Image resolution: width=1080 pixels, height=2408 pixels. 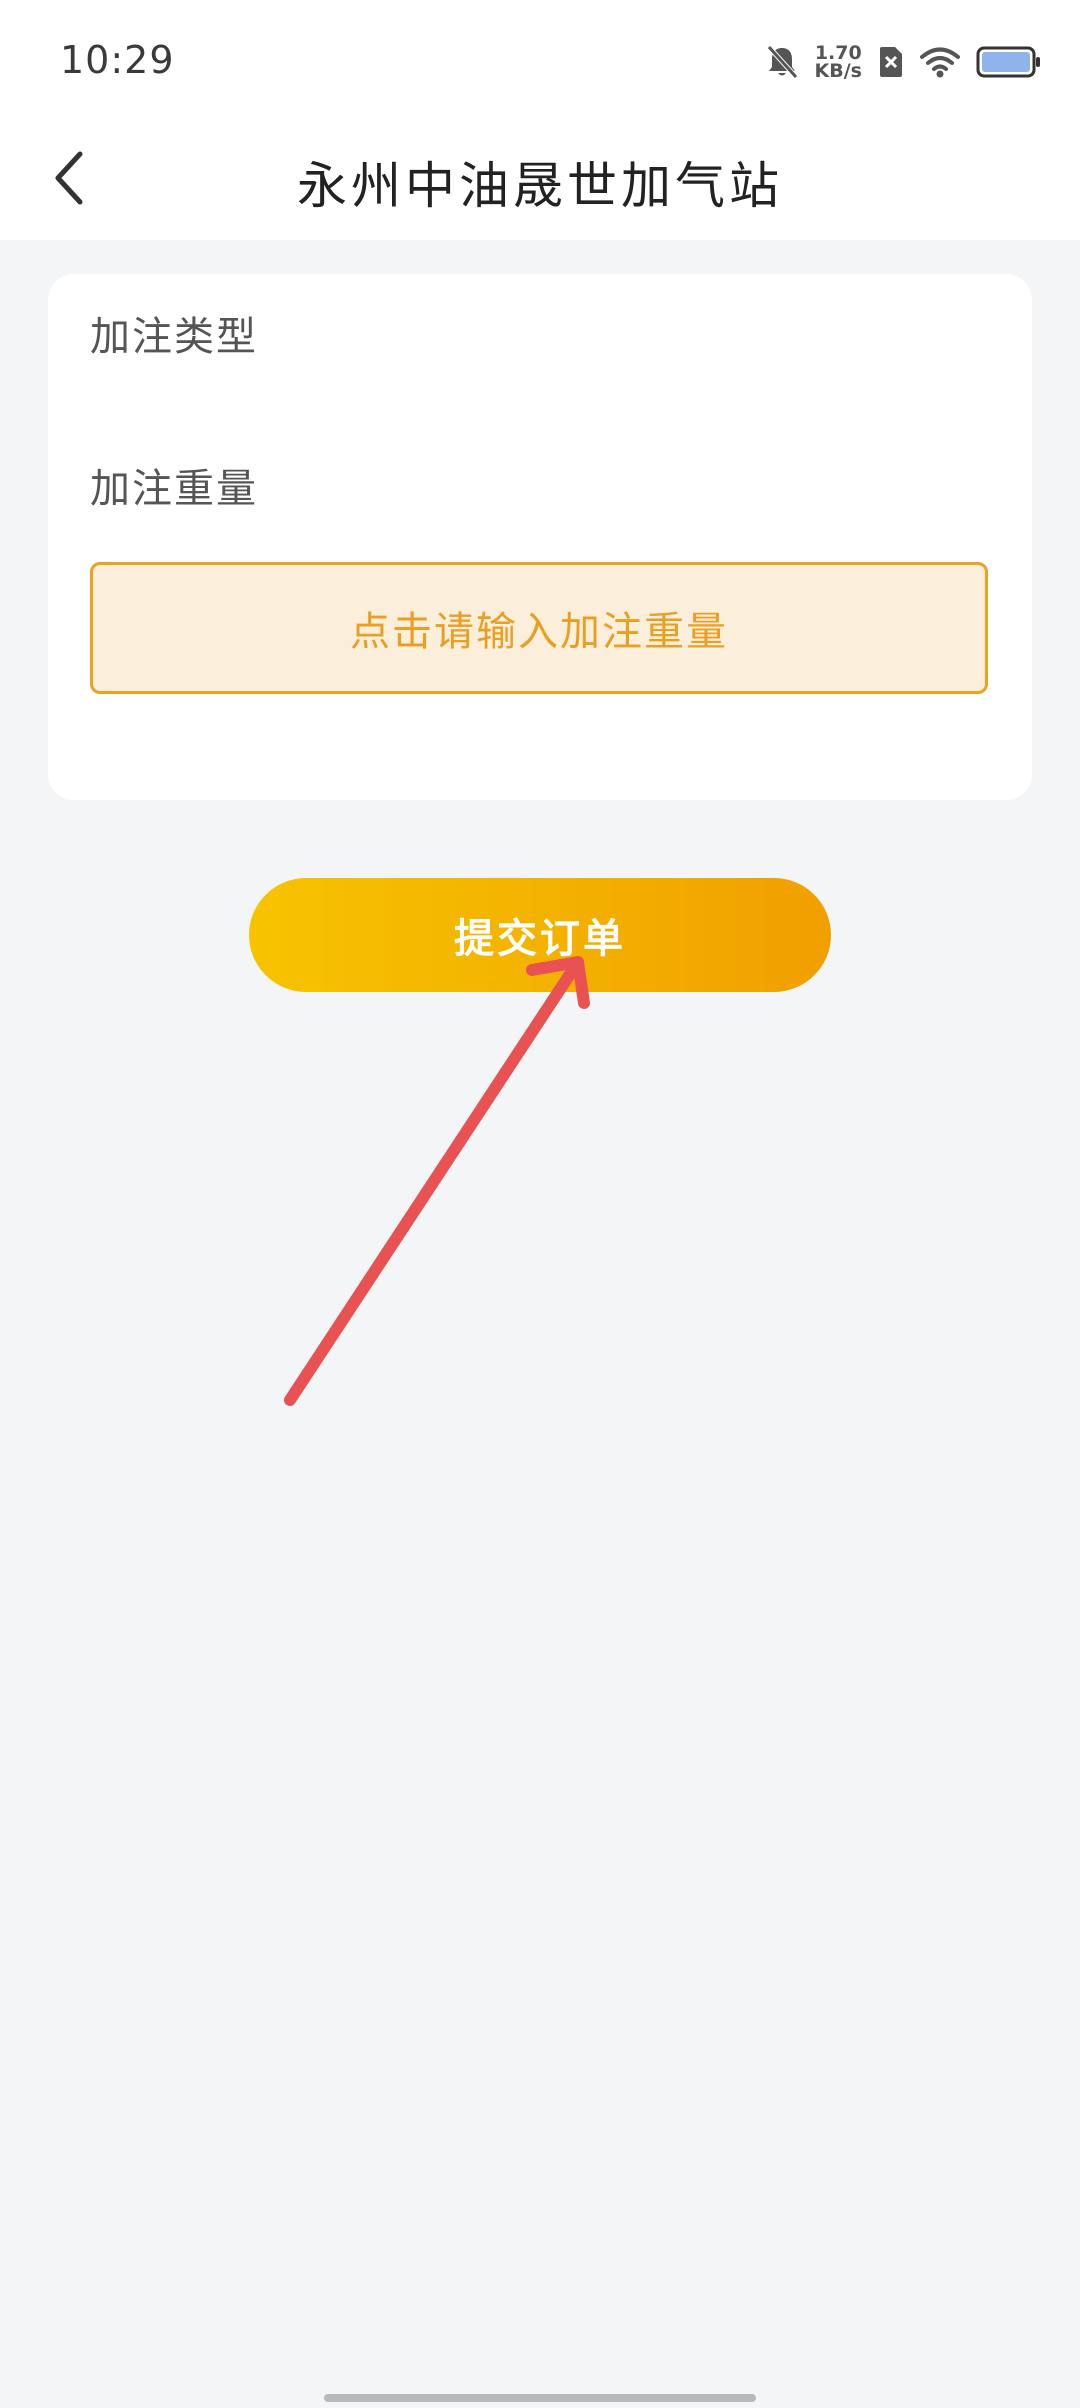 What do you see at coordinates (540, 2398) in the screenshot?
I see `home-indicator` at bounding box center [540, 2398].